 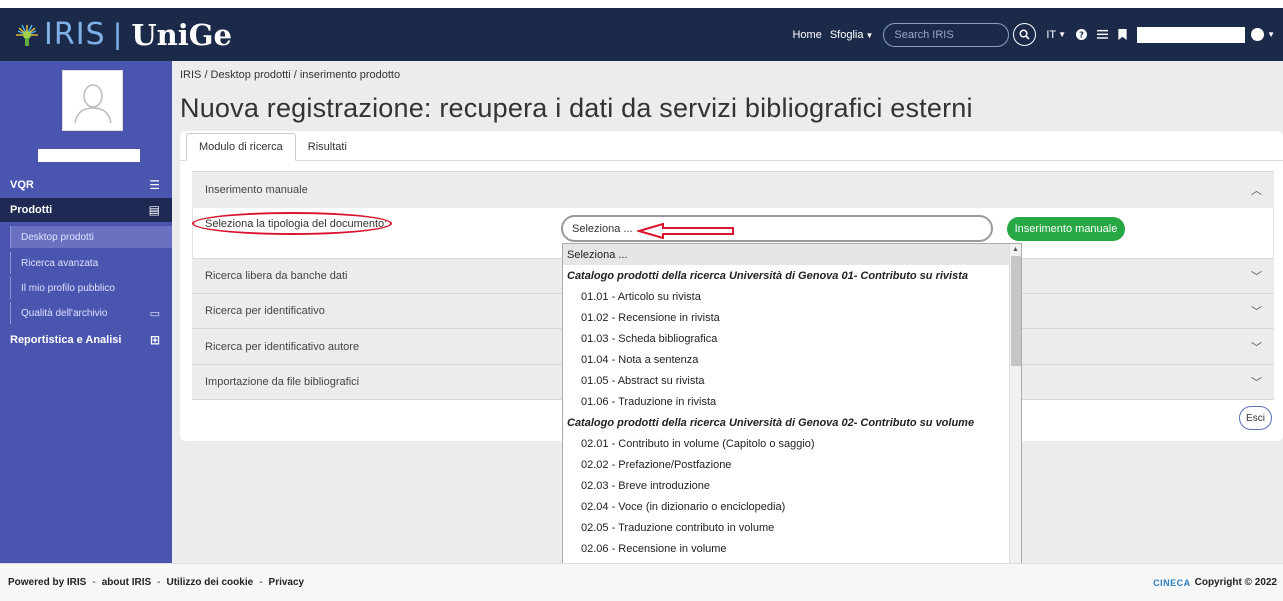 What do you see at coordinates (265, 311) in the screenshot?
I see `accordion-label: Ricerca per identificativo` at bounding box center [265, 311].